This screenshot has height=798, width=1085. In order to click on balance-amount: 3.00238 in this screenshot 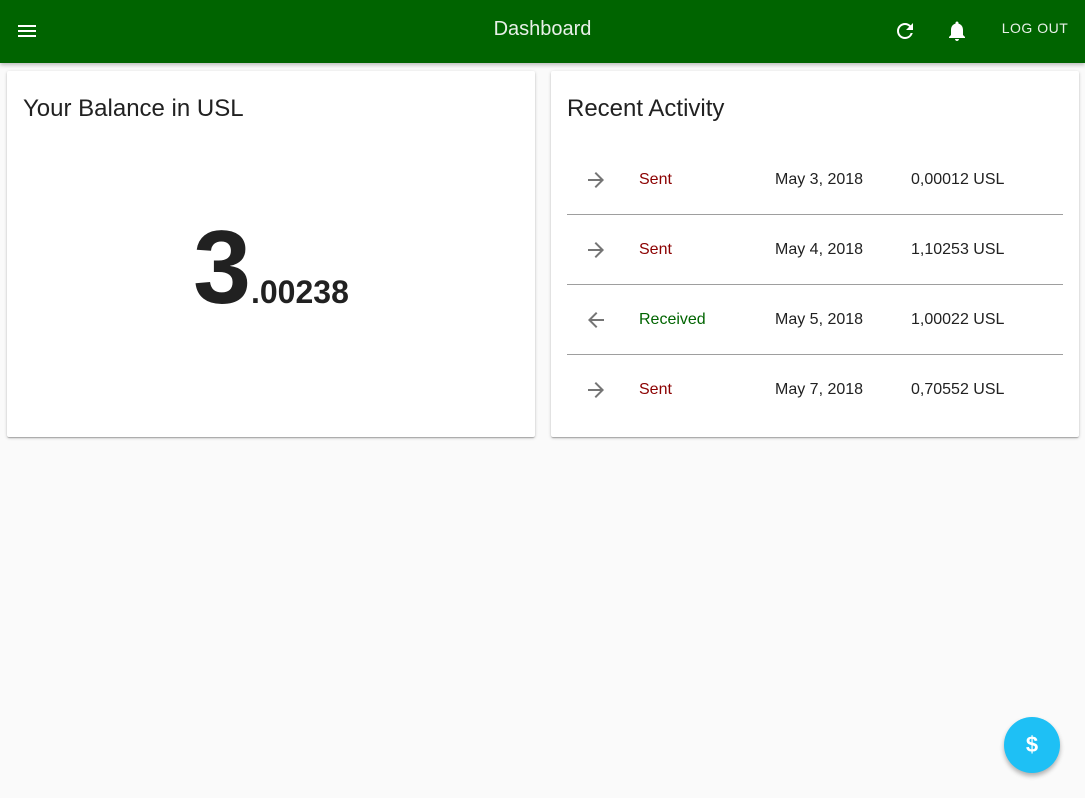, I will do `click(271, 268)`.